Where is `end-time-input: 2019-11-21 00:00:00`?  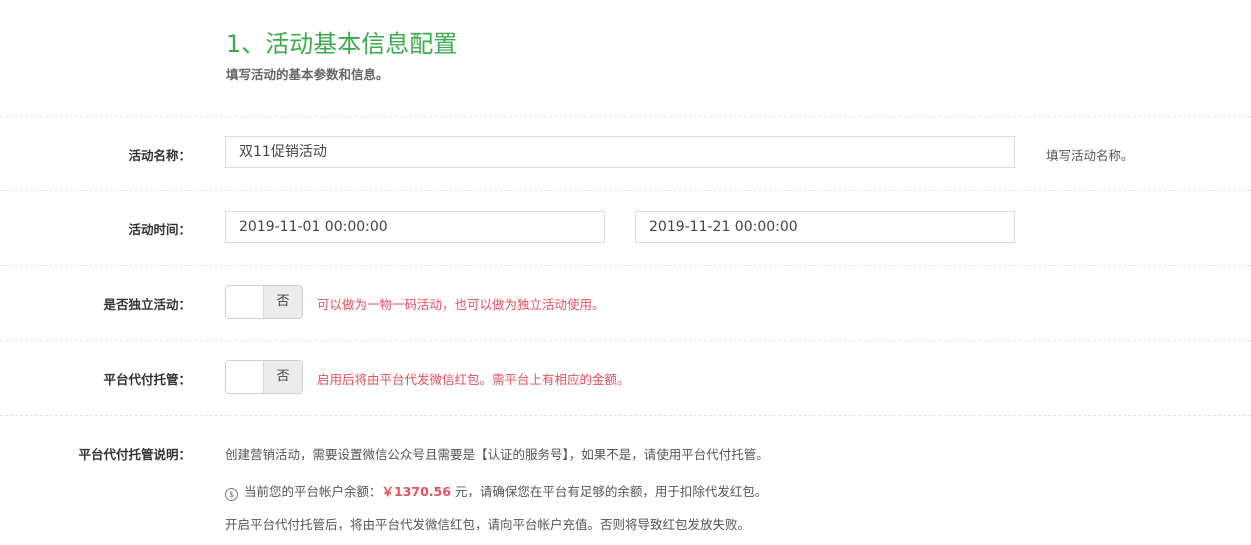
end-time-input: 2019-11-21 00:00:00 is located at coordinates (825, 227).